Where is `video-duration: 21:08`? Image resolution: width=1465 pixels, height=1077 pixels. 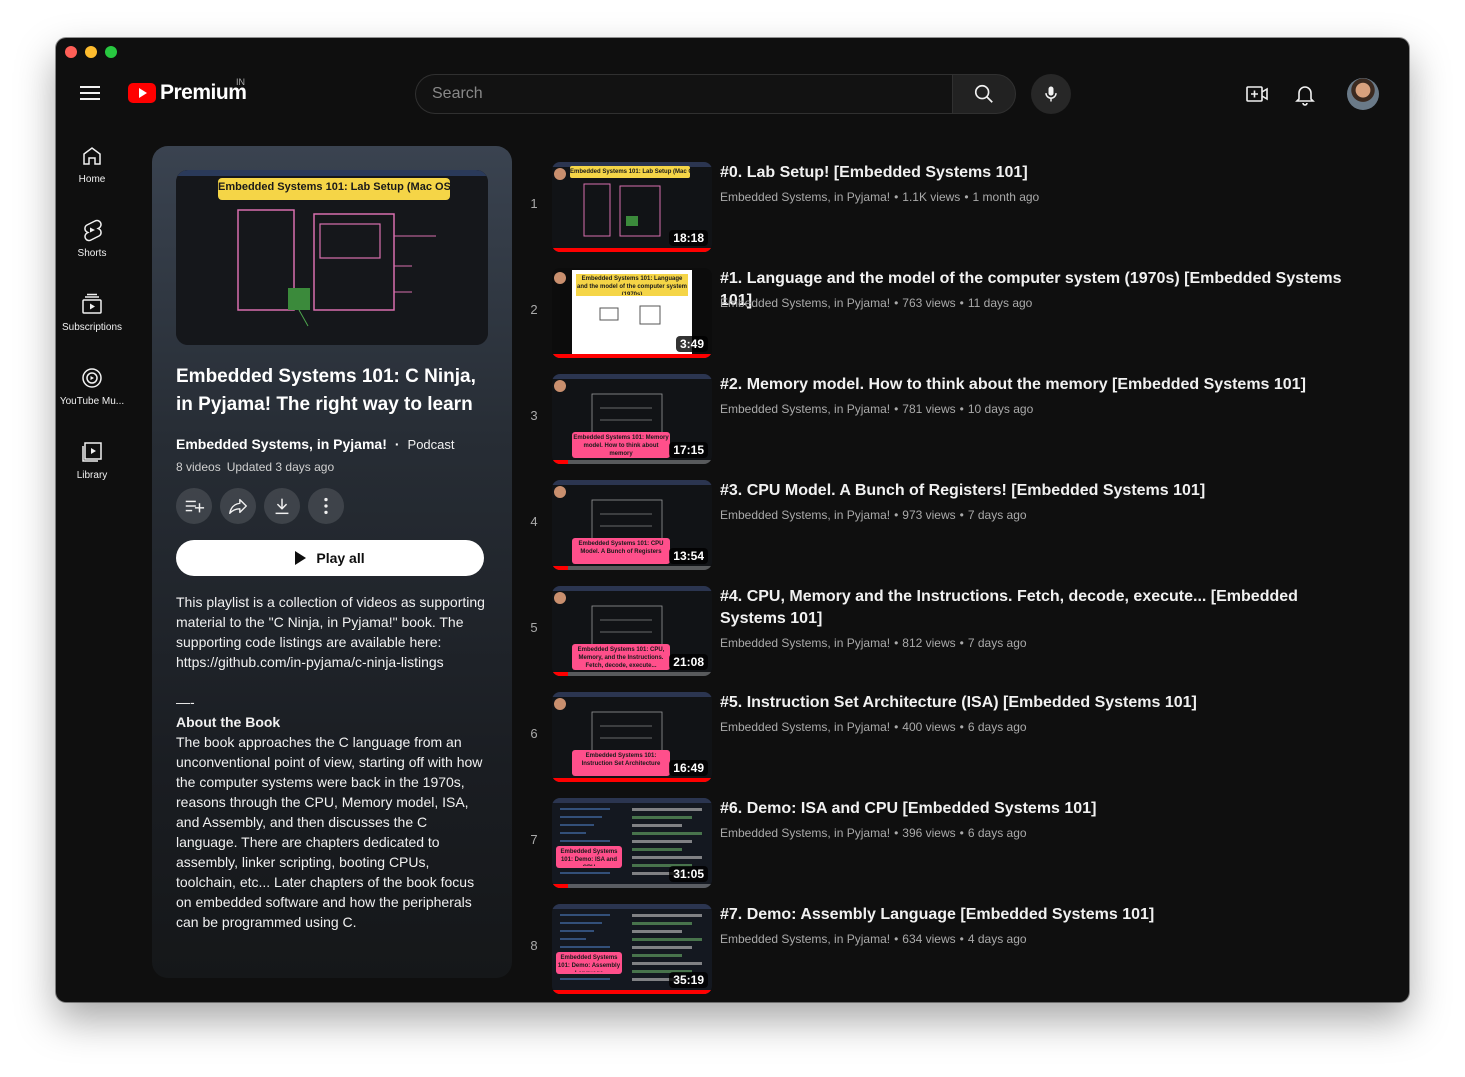 video-duration: 21:08 is located at coordinates (688, 662).